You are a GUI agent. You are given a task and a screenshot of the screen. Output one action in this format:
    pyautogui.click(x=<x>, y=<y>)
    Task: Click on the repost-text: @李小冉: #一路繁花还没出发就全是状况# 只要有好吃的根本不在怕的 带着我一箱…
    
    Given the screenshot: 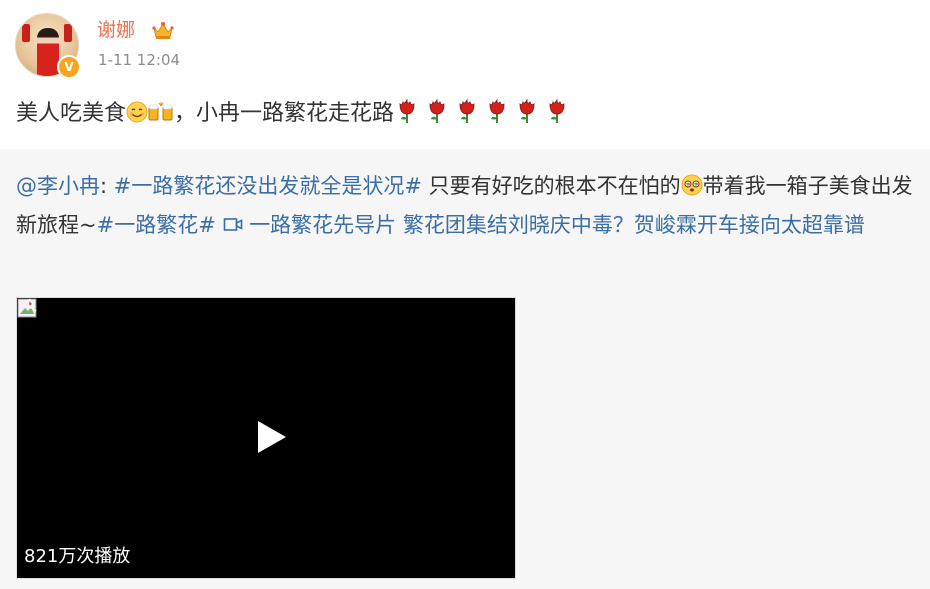 What is the action you would take?
    pyautogui.click(x=466, y=206)
    